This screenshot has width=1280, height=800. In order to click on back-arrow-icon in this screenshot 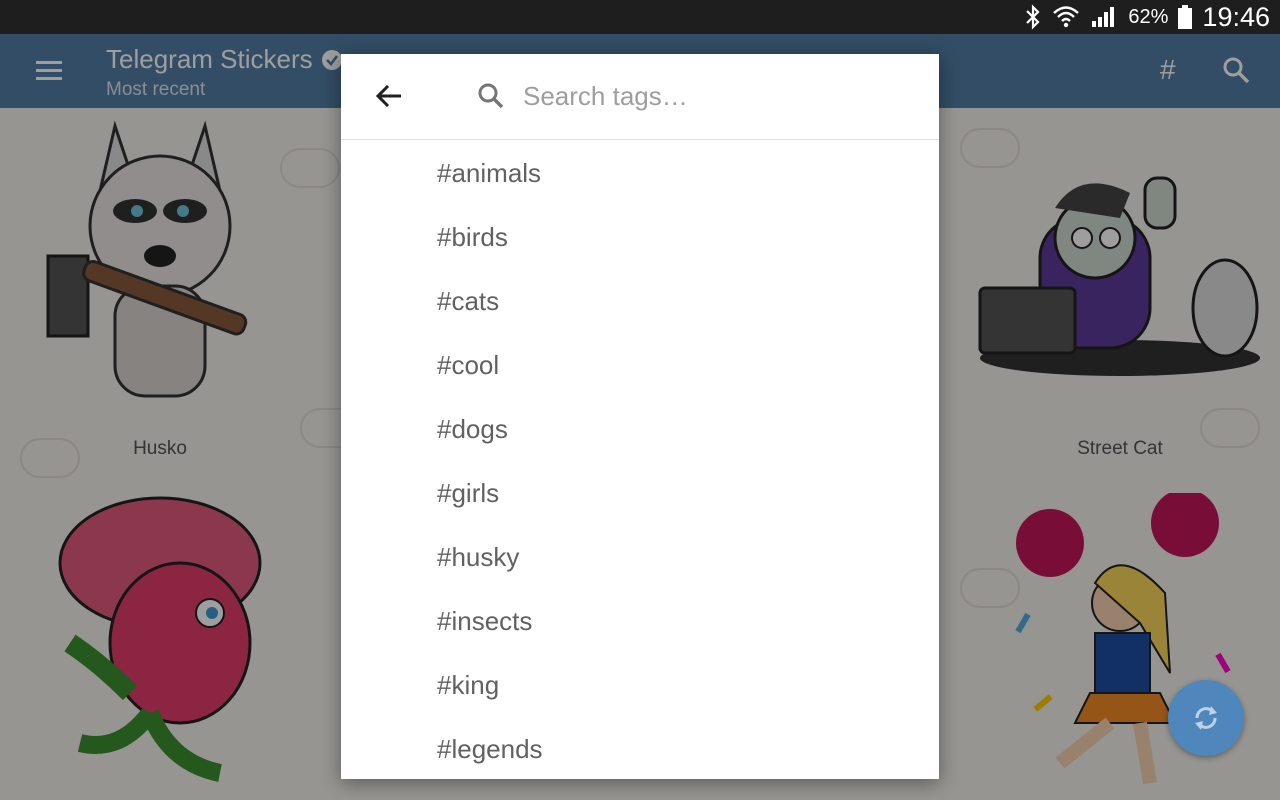, I will do `click(389, 96)`.